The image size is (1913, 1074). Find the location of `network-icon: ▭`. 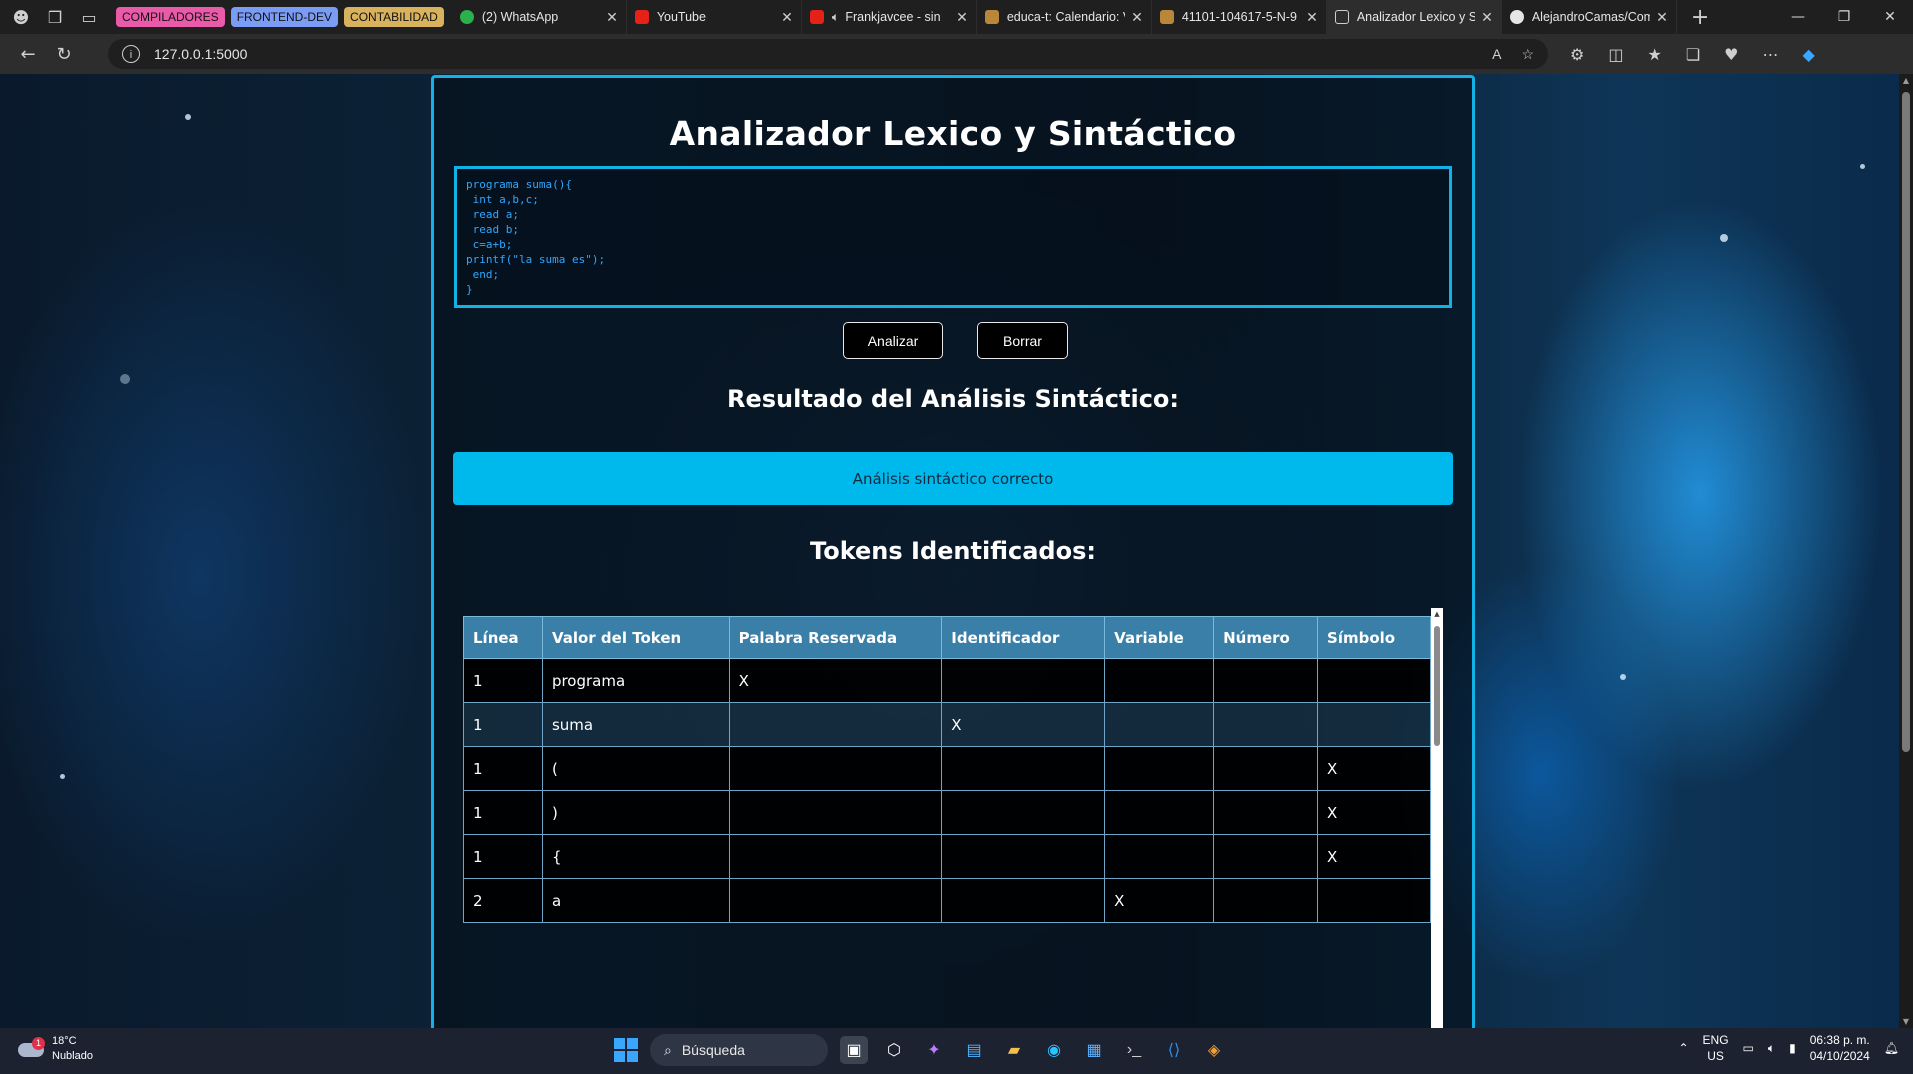

network-icon: ▭ is located at coordinates (1748, 1048).